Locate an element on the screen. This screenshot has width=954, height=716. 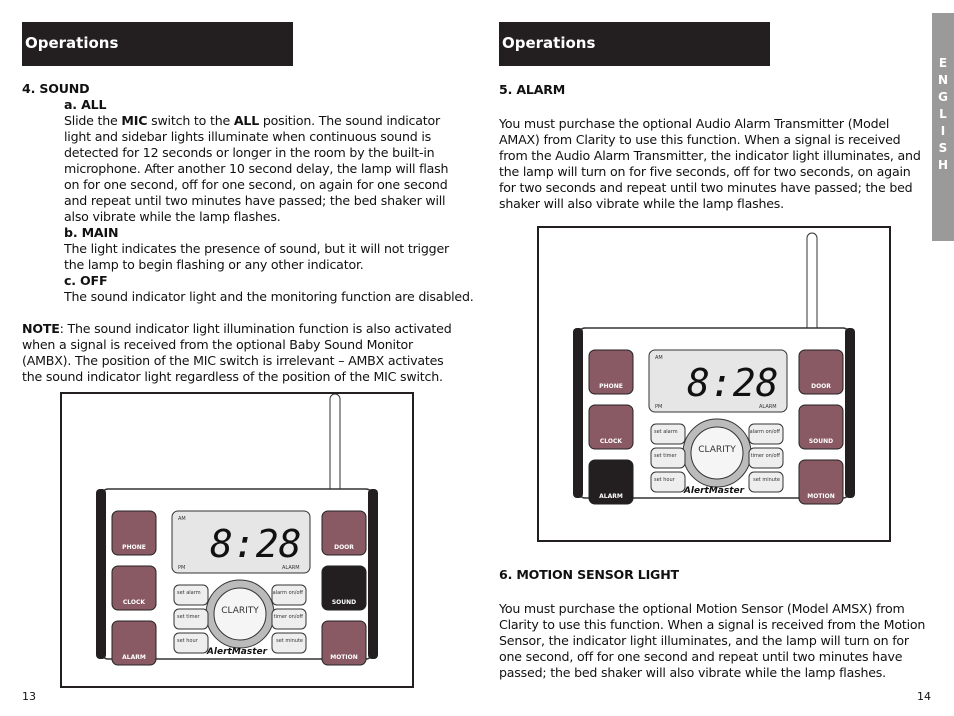
page-number: 14 is located at coordinates (924, 696).